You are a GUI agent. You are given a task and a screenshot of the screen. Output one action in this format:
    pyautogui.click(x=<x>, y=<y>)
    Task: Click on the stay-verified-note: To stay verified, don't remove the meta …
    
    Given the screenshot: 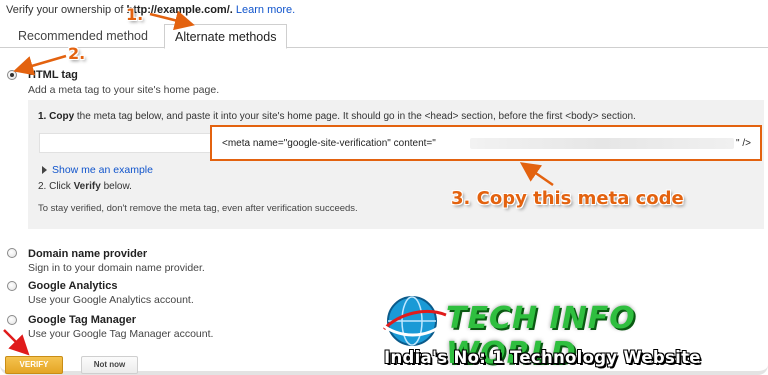 What is the action you would take?
    pyautogui.click(x=198, y=208)
    